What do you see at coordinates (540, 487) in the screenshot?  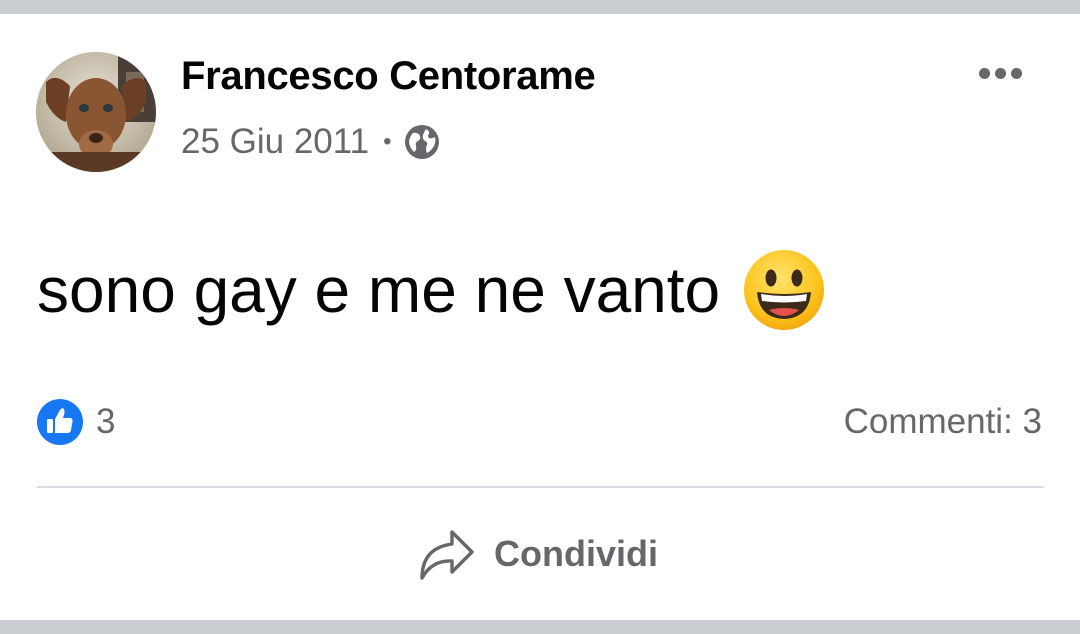 I see `footer-divider` at bounding box center [540, 487].